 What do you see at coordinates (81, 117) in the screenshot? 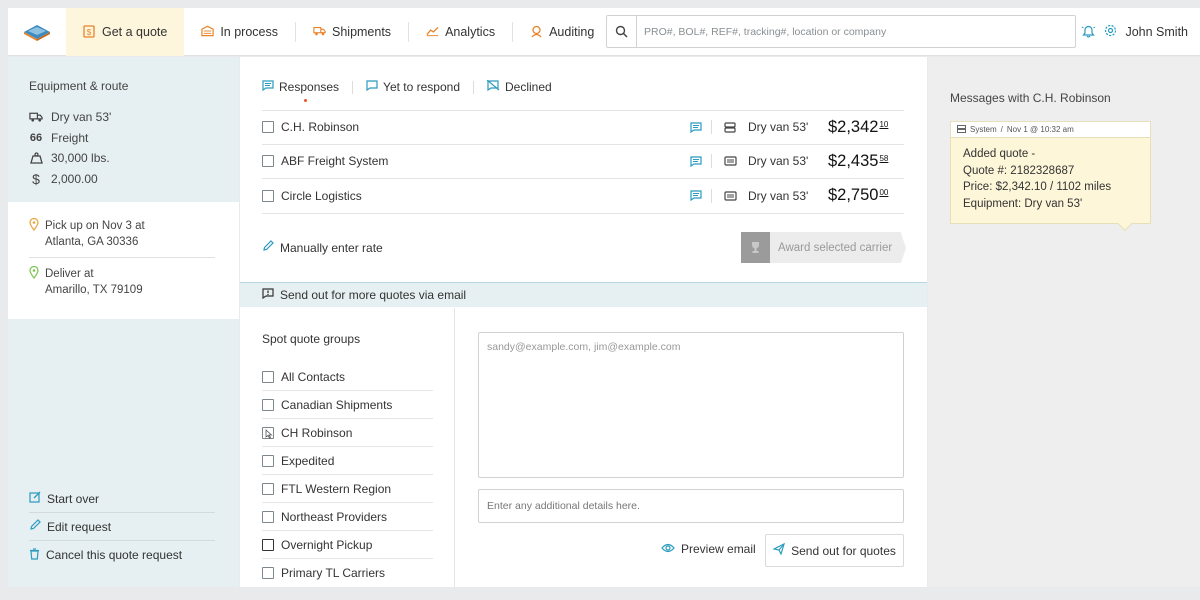
I see `equipment-type: Dry van 53'` at bounding box center [81, 117].